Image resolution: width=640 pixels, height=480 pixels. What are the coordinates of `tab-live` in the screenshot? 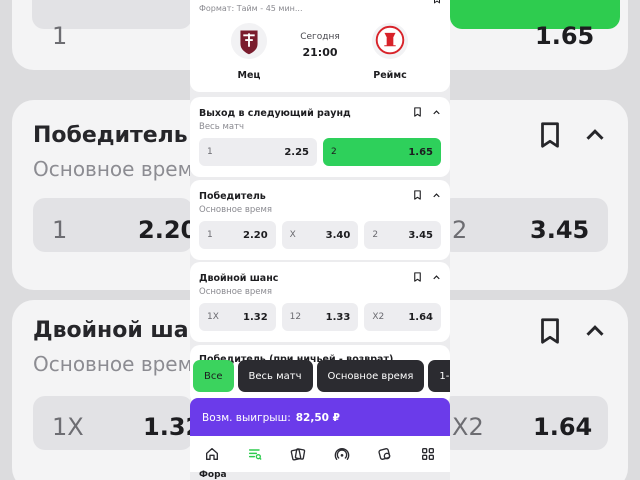 It's located at (342, 454).